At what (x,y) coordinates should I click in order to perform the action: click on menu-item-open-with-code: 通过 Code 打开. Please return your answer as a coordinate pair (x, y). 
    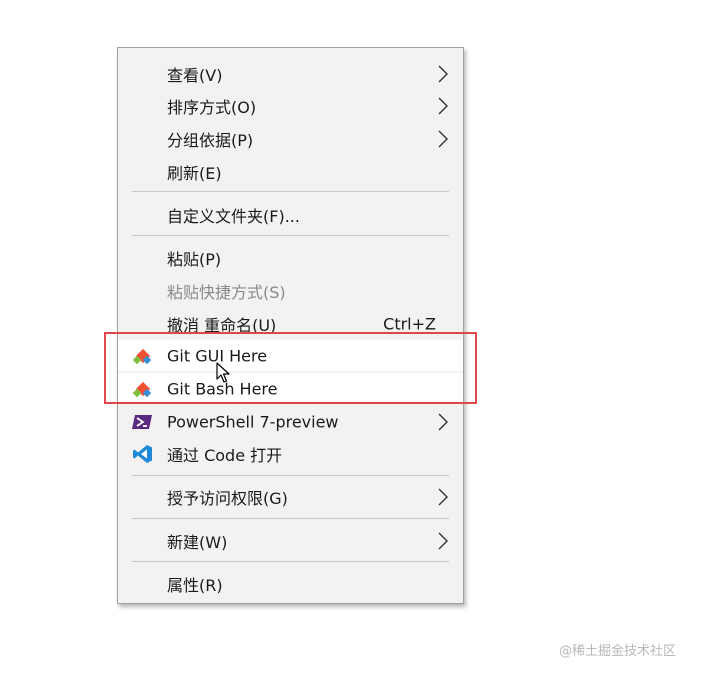
    Looking at the image, I should click on (290, 453).